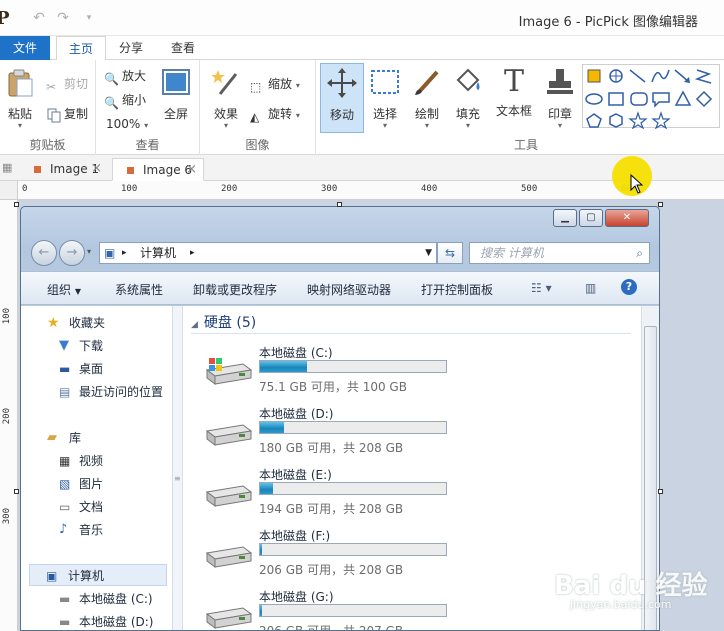 This screenshot has height=631, width=724. I want to click on close-icon: ✕, so click(627, 218).